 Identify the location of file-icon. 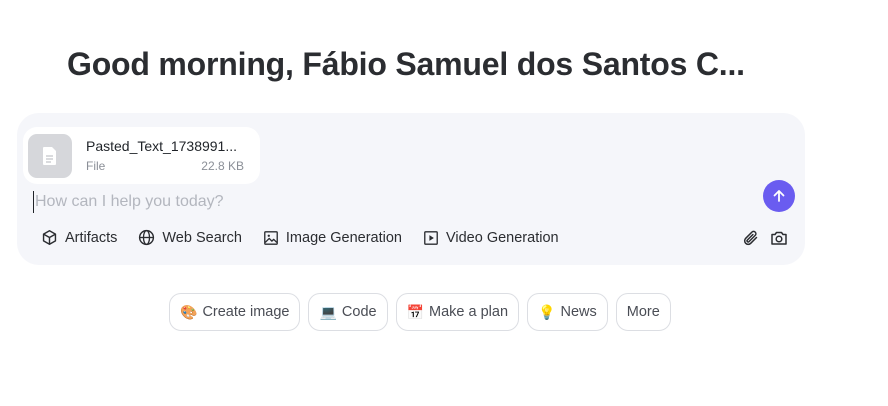
(50, 156).